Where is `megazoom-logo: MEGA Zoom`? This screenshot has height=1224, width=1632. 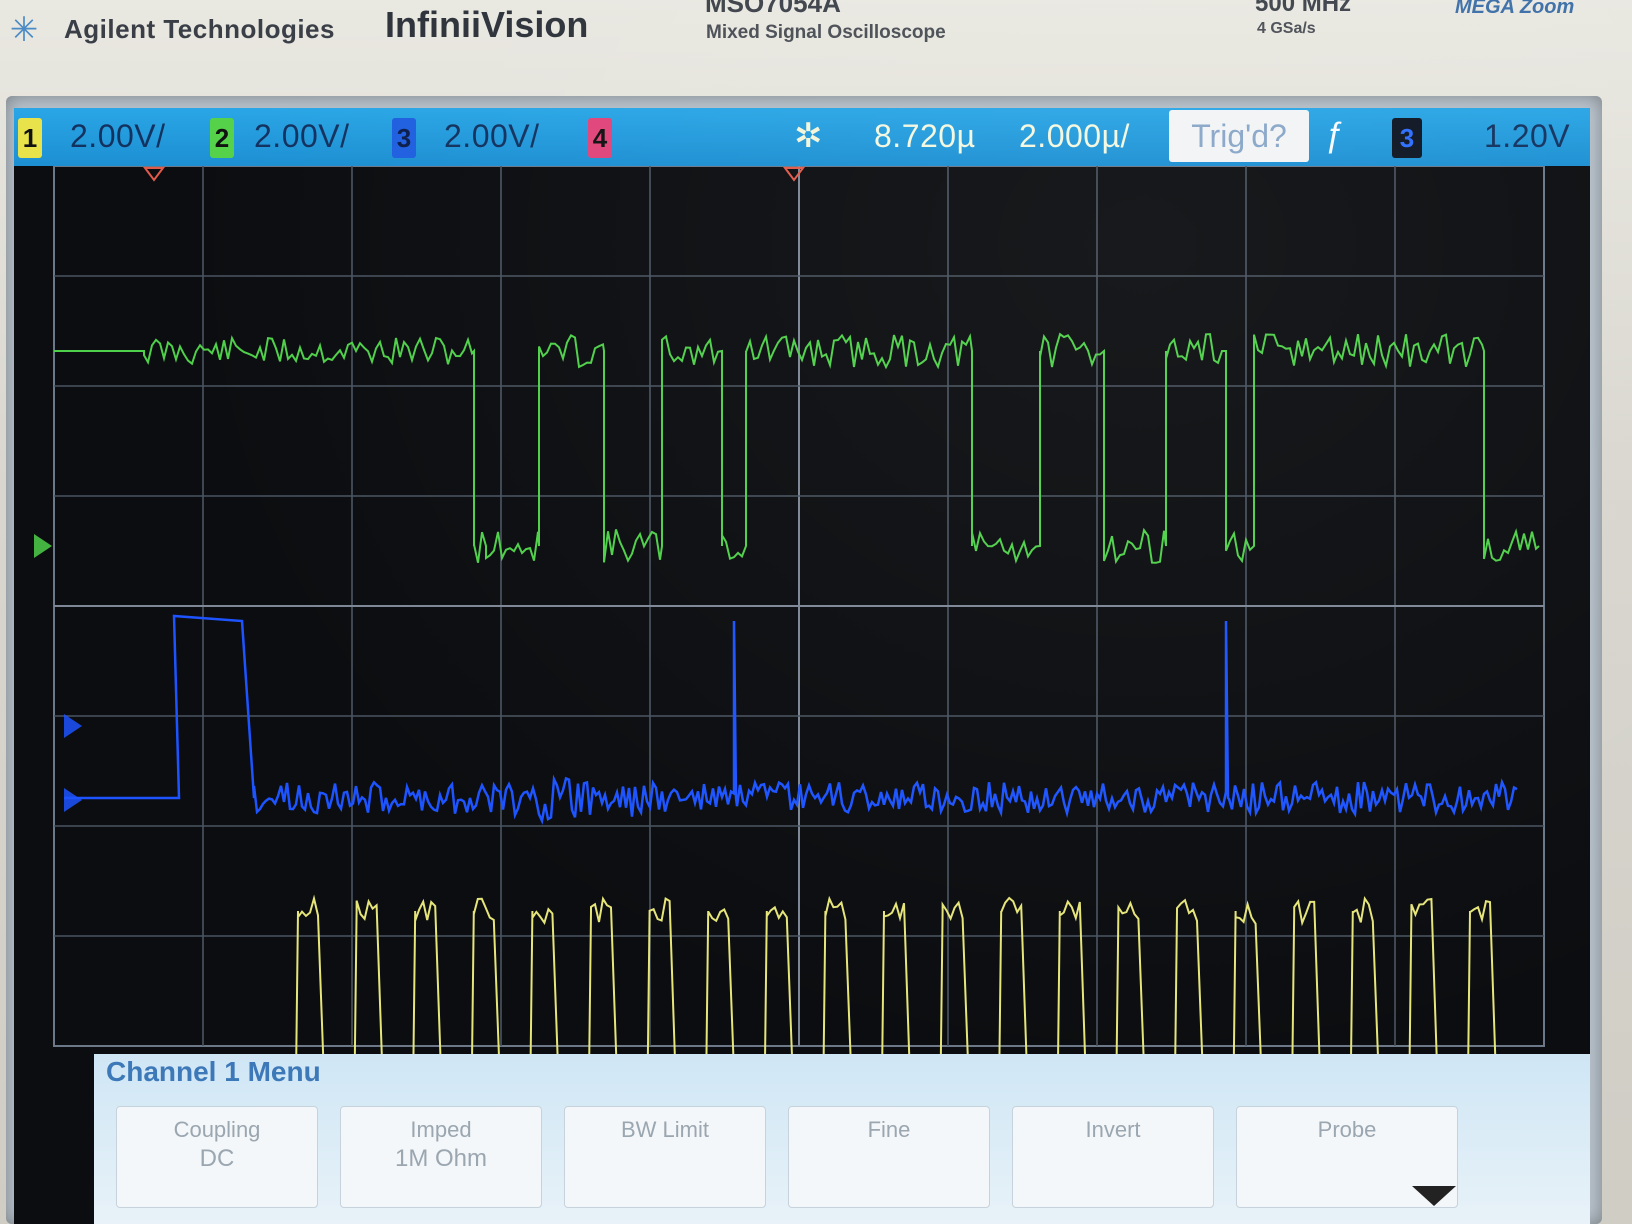 megazoom-logo: MEGA Zoom is located at coordinates (1515, 9).